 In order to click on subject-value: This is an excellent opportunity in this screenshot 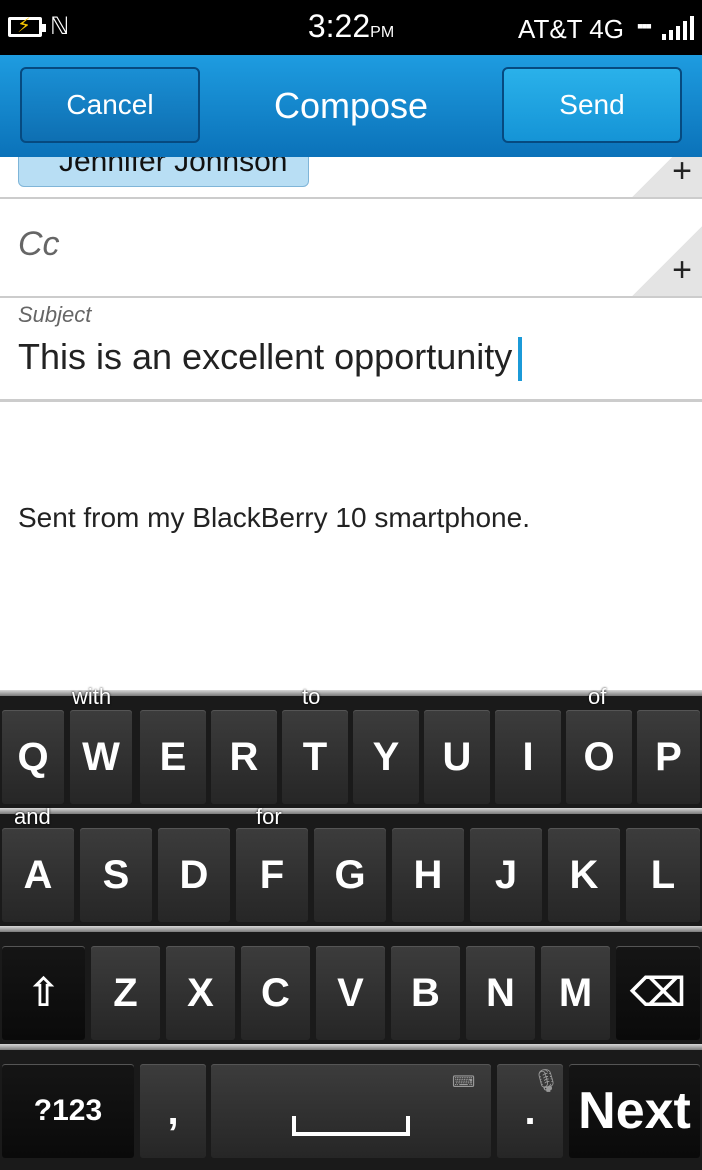, I will do `click(265, 356)`.